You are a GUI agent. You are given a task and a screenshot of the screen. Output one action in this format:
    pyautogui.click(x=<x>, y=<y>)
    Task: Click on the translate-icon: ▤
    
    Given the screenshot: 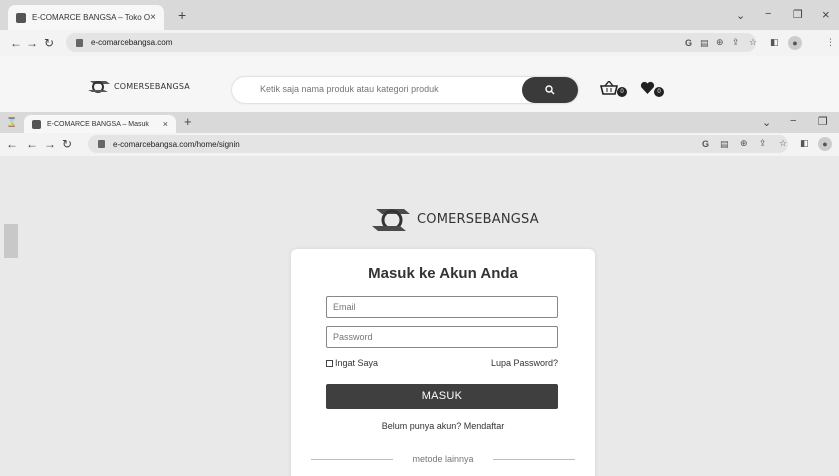 What is the action you would take?
    pyautogui.click(x=704, y=43)
    